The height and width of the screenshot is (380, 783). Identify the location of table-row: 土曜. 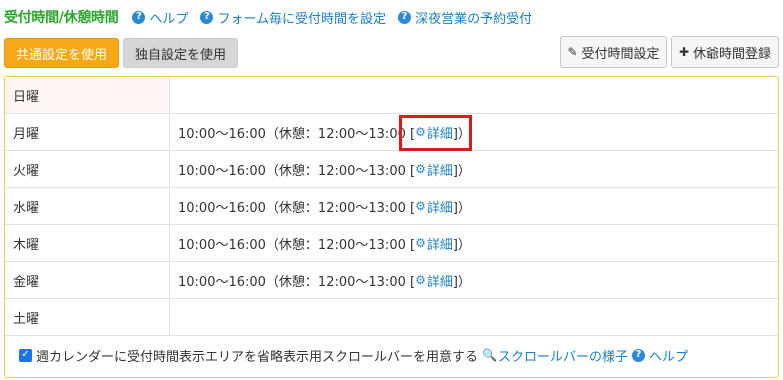
(391, 317).